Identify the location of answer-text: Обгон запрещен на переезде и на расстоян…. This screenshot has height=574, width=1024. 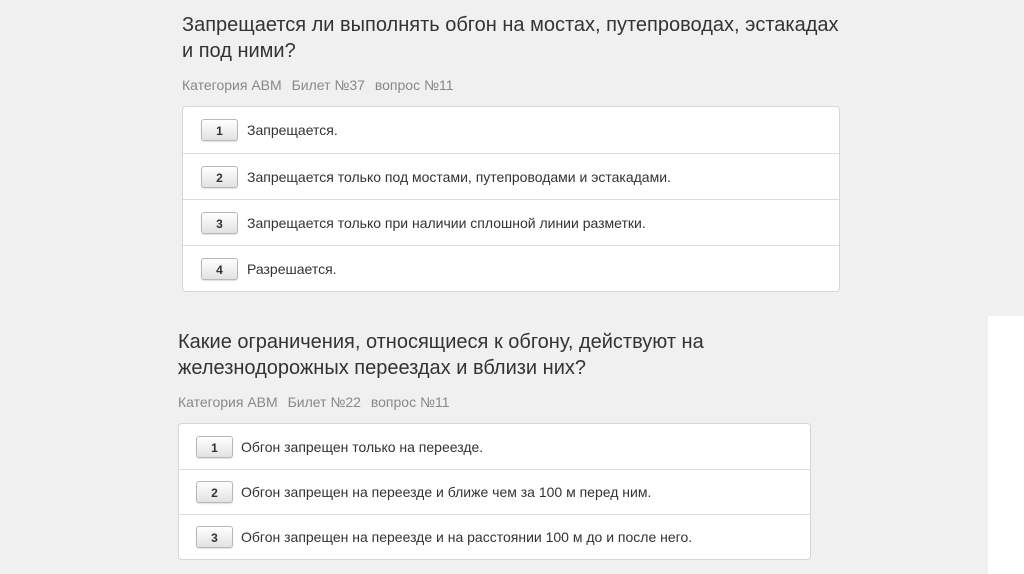
(467, 537).